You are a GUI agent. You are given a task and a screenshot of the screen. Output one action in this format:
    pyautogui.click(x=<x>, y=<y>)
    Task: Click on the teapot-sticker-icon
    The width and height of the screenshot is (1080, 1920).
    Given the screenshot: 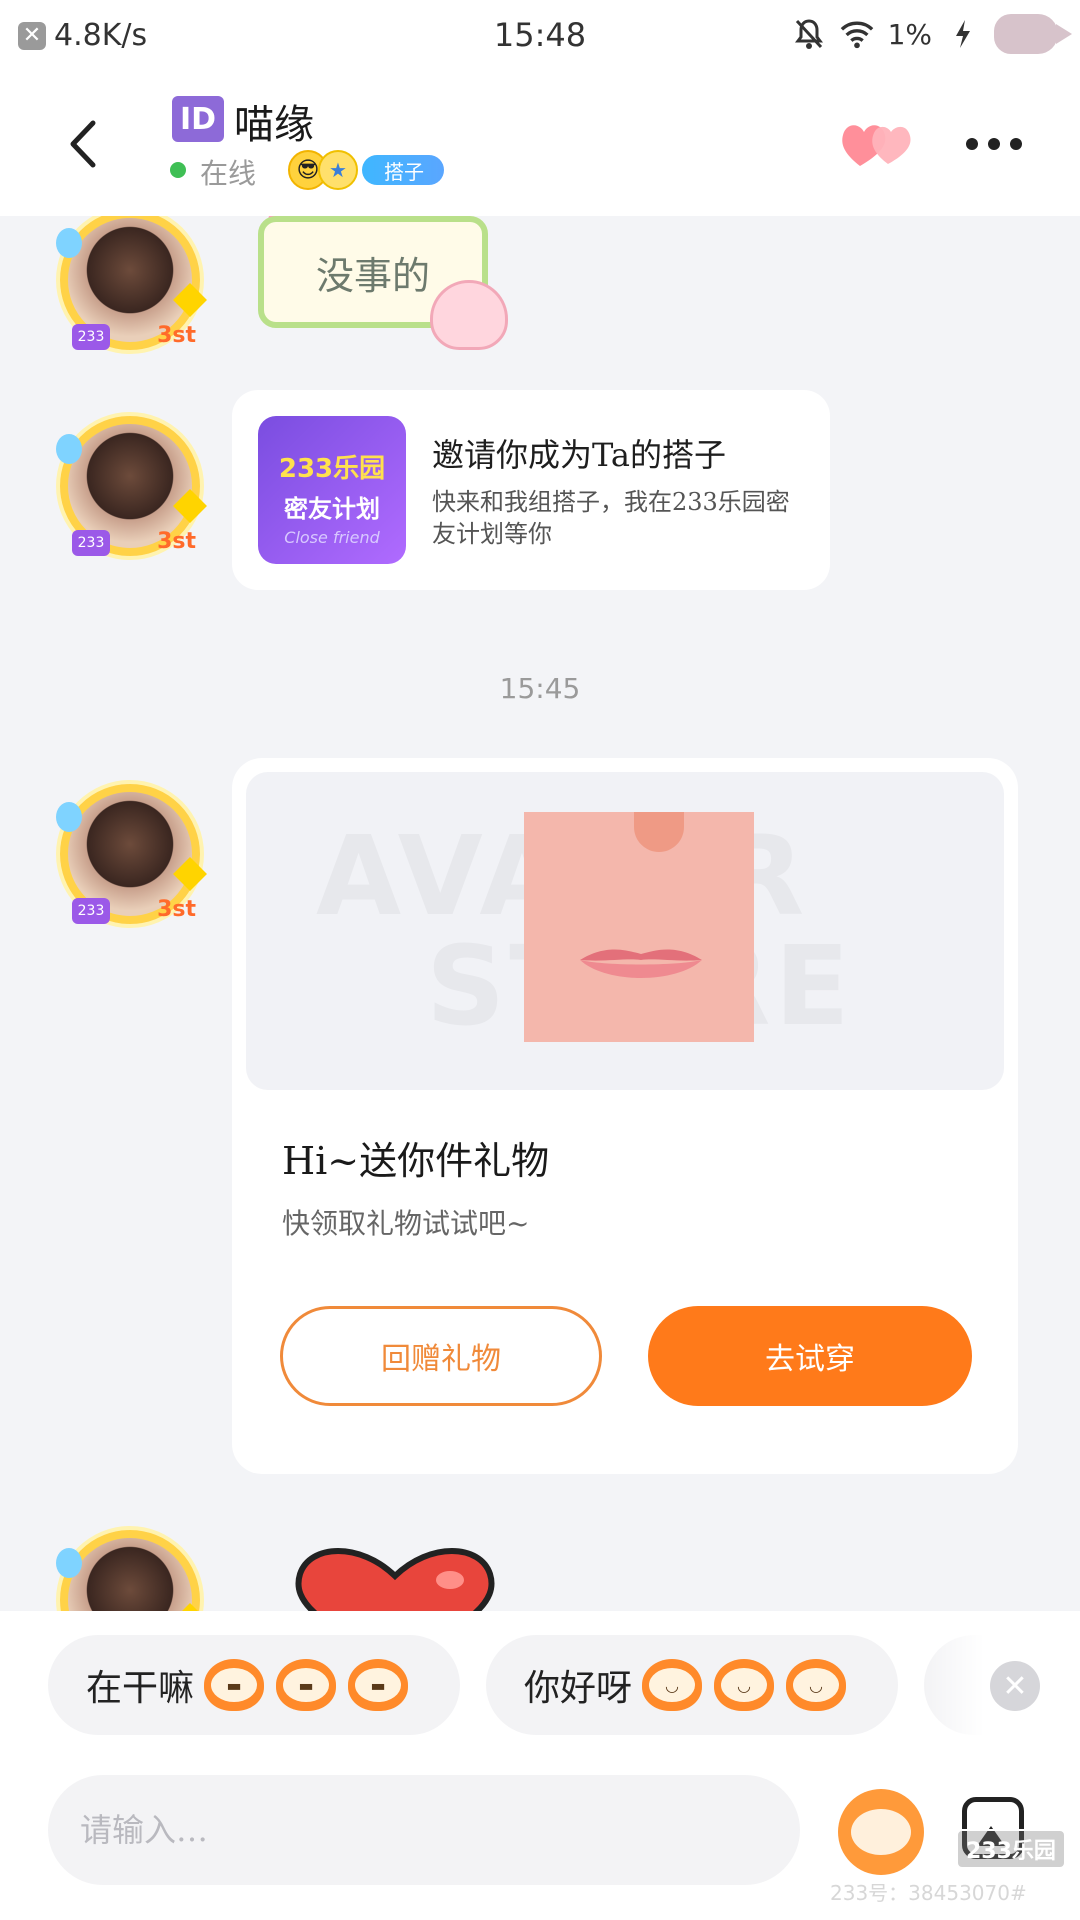 What is the action you would take?
    pyautogui.click(x=469, y=315)
    